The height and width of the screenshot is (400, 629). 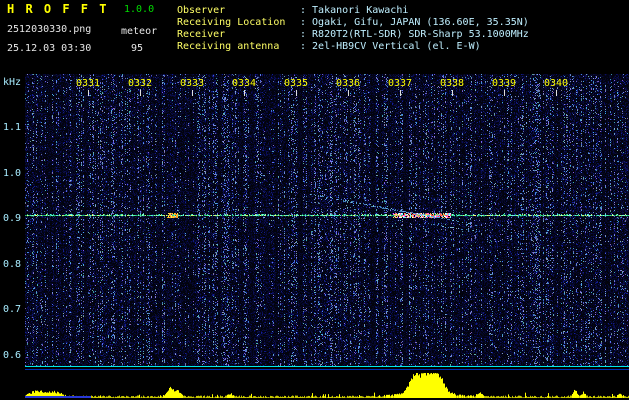 I want to click on datetime-label: 25.12.03 03:30, so click(x=49, y=48).